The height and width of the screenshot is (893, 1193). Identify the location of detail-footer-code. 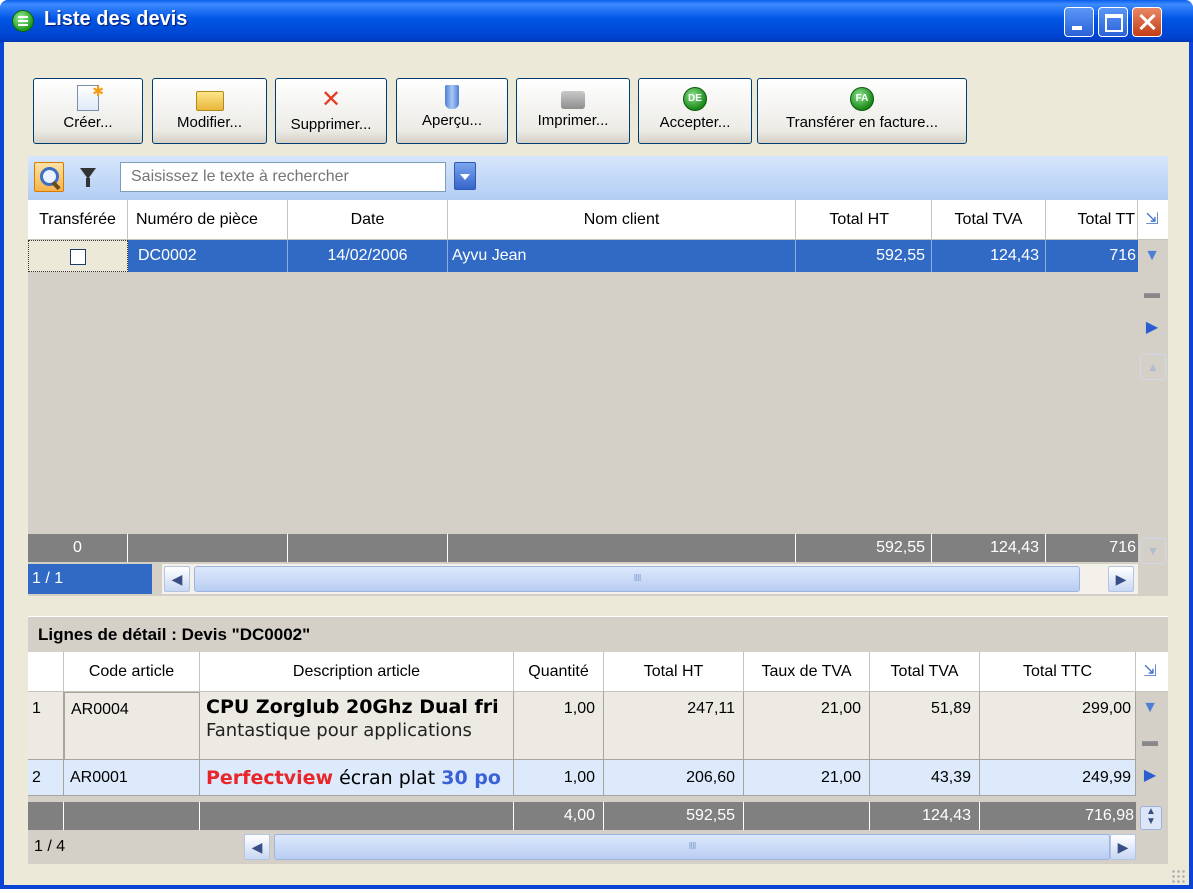
(132, 816).